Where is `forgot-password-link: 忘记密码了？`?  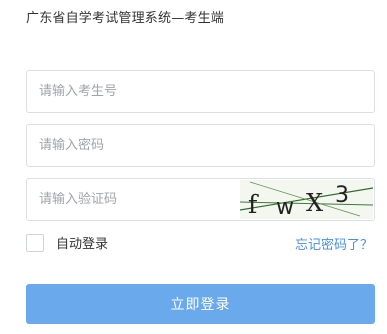
forgot-password-link: 忘记密码了？ is located at coordinates (334, 243).